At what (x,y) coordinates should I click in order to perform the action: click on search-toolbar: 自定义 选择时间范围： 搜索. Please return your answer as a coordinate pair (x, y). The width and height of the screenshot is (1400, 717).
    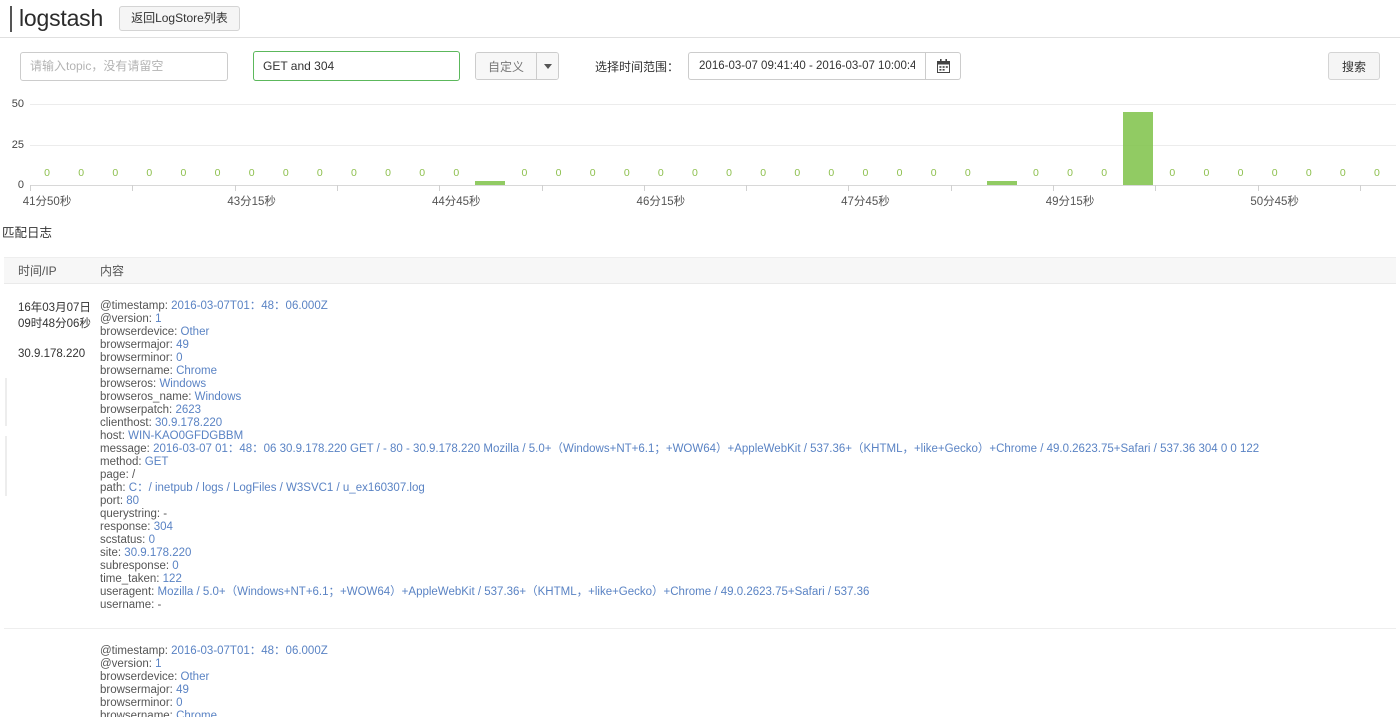
    Looking at the image, I should click on (700, 66).